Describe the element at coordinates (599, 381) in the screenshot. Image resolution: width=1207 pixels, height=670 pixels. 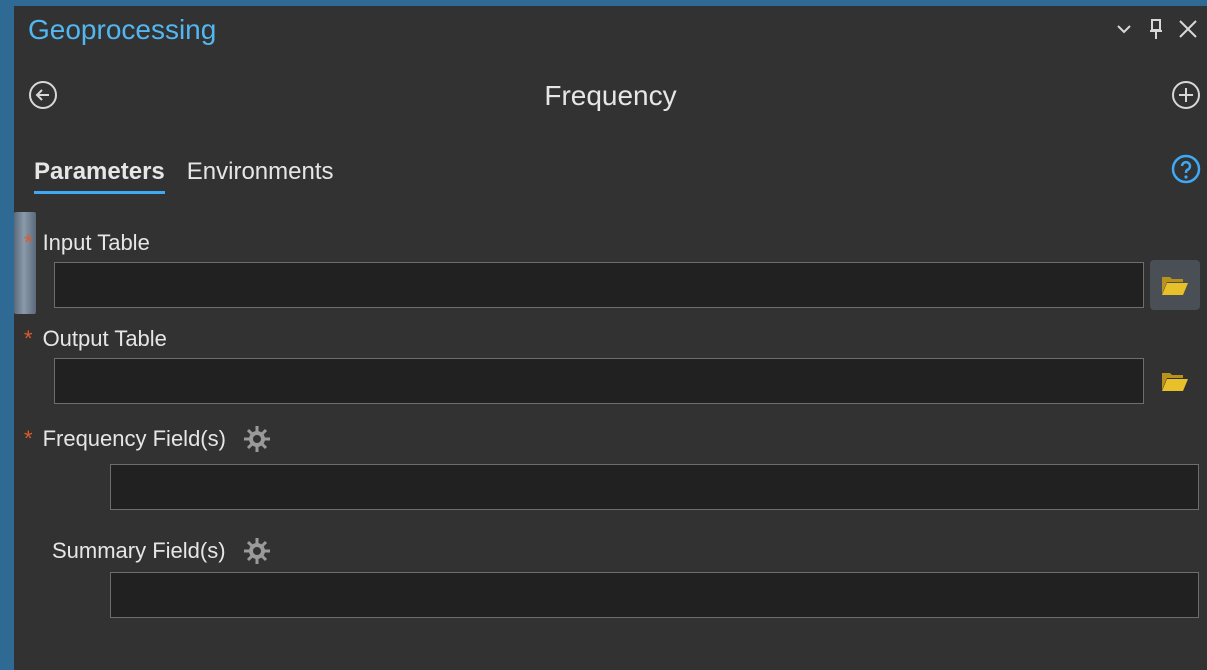
I see `output-table-field` at that location.